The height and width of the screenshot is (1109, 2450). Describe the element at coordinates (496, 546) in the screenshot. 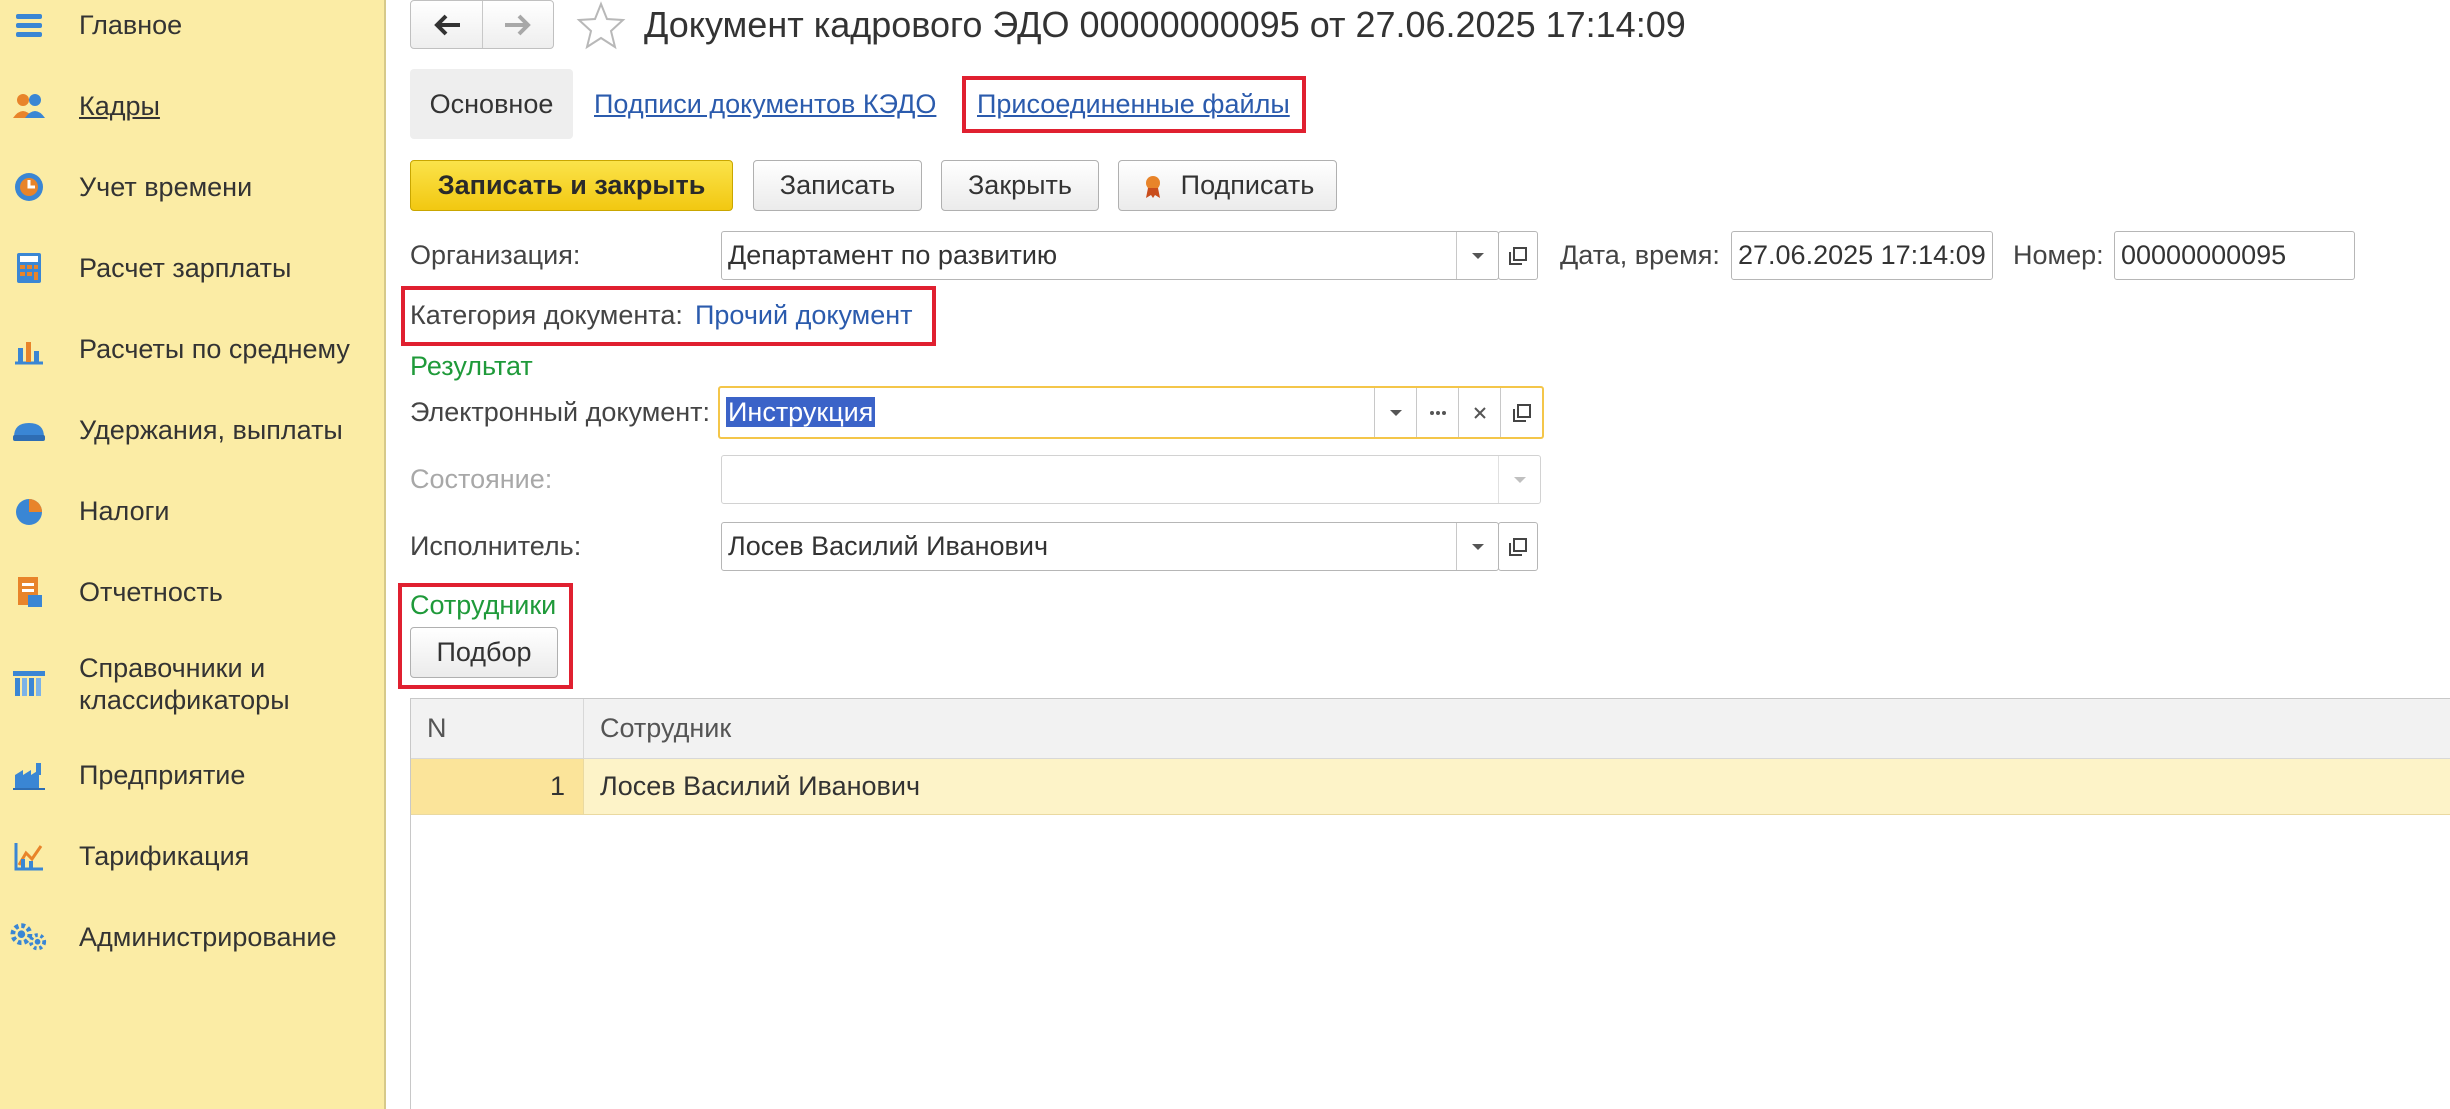

I see `executor-label: Исполнитель:` at that location.